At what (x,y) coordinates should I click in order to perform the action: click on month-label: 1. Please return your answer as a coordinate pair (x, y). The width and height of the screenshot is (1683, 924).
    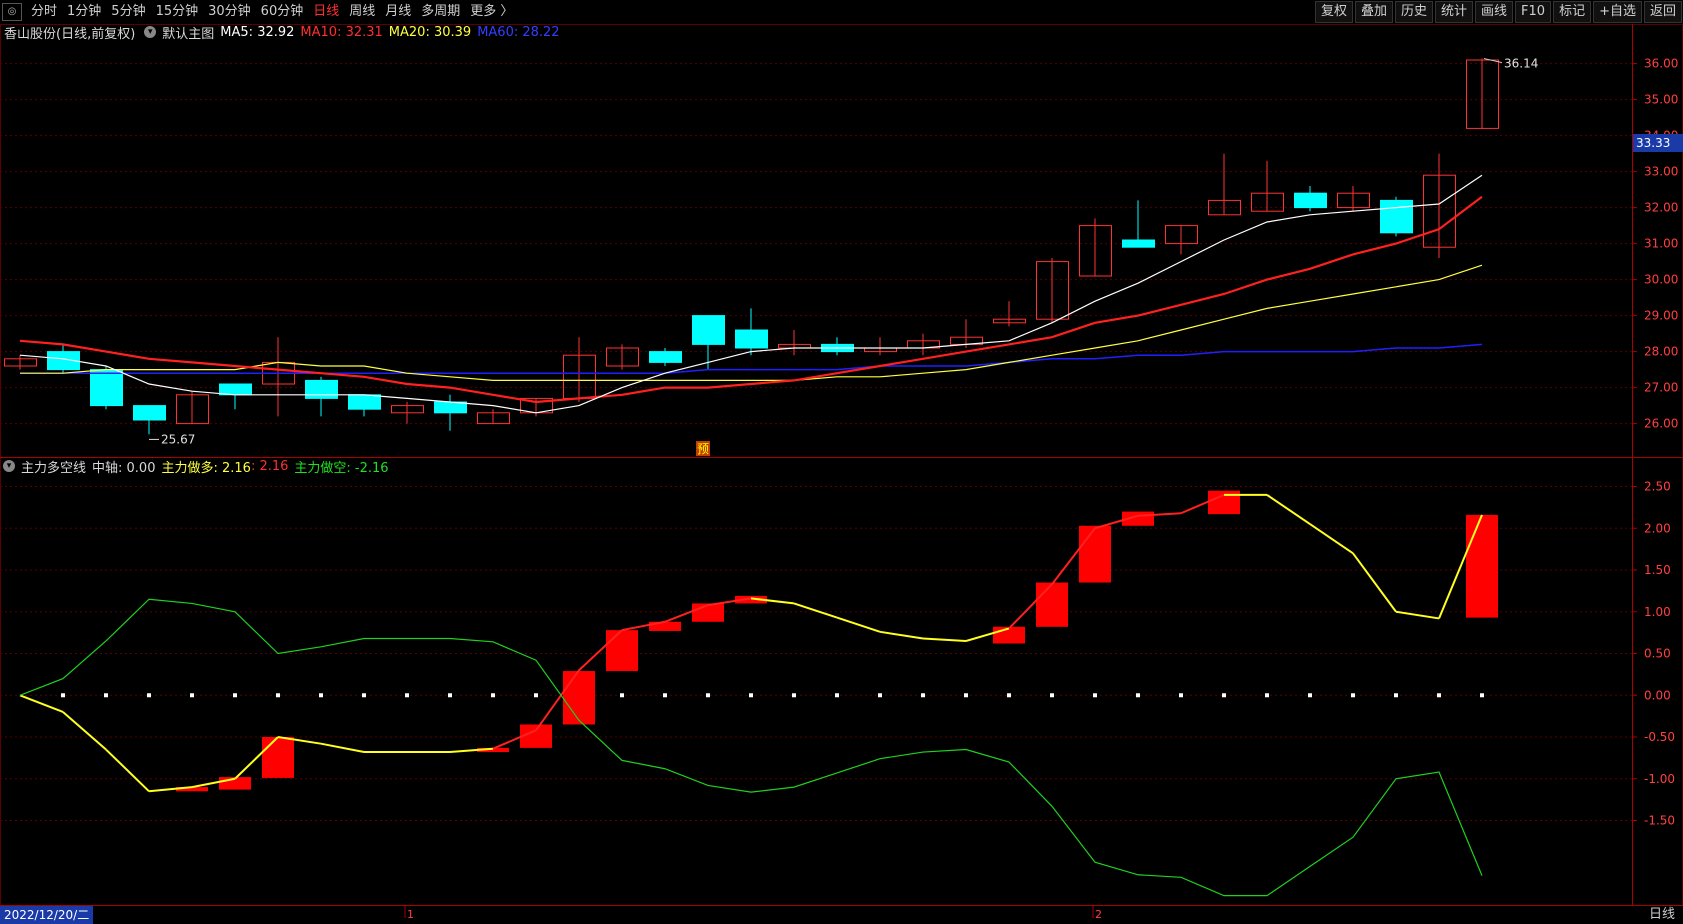
    Looking at the image, I should click on (410, 914).